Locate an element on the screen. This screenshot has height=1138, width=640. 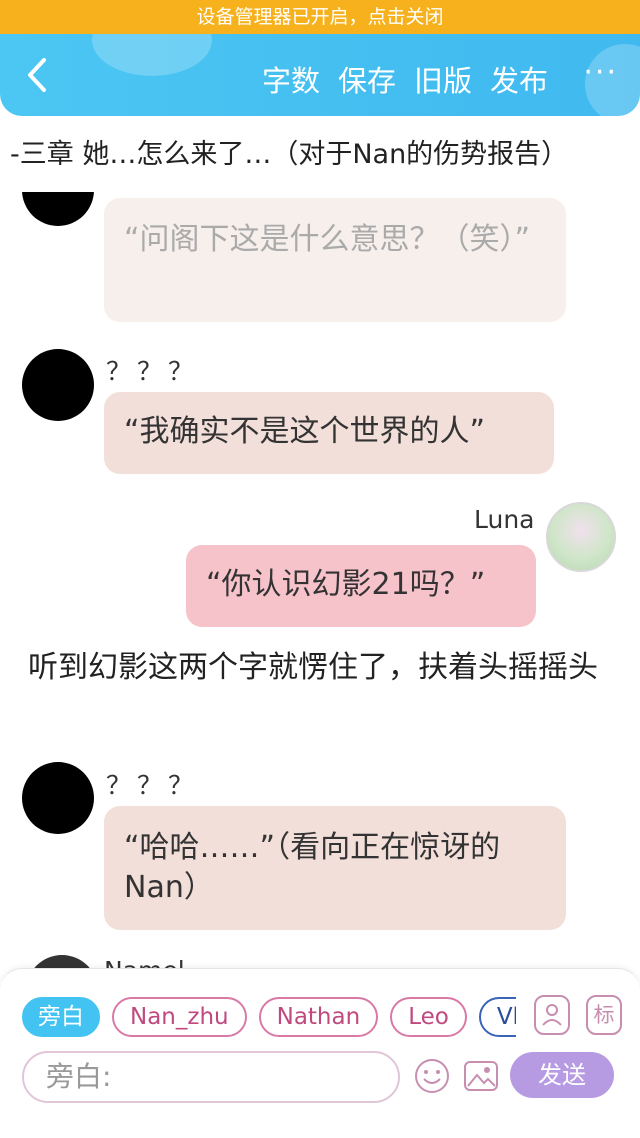
back-arrow-icon is located at coordinates (40, 75).